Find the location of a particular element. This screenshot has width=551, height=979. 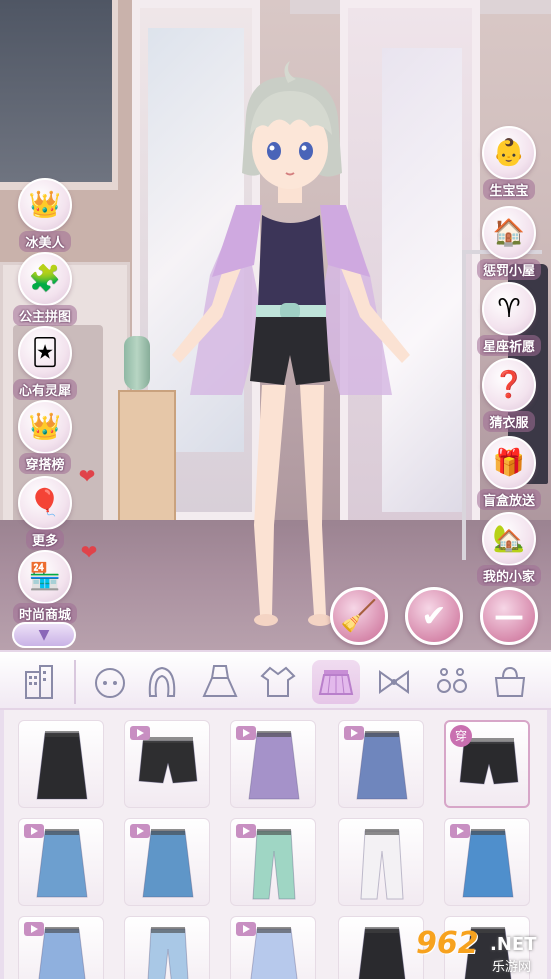

category-scene is located at coordinates (38, 682).